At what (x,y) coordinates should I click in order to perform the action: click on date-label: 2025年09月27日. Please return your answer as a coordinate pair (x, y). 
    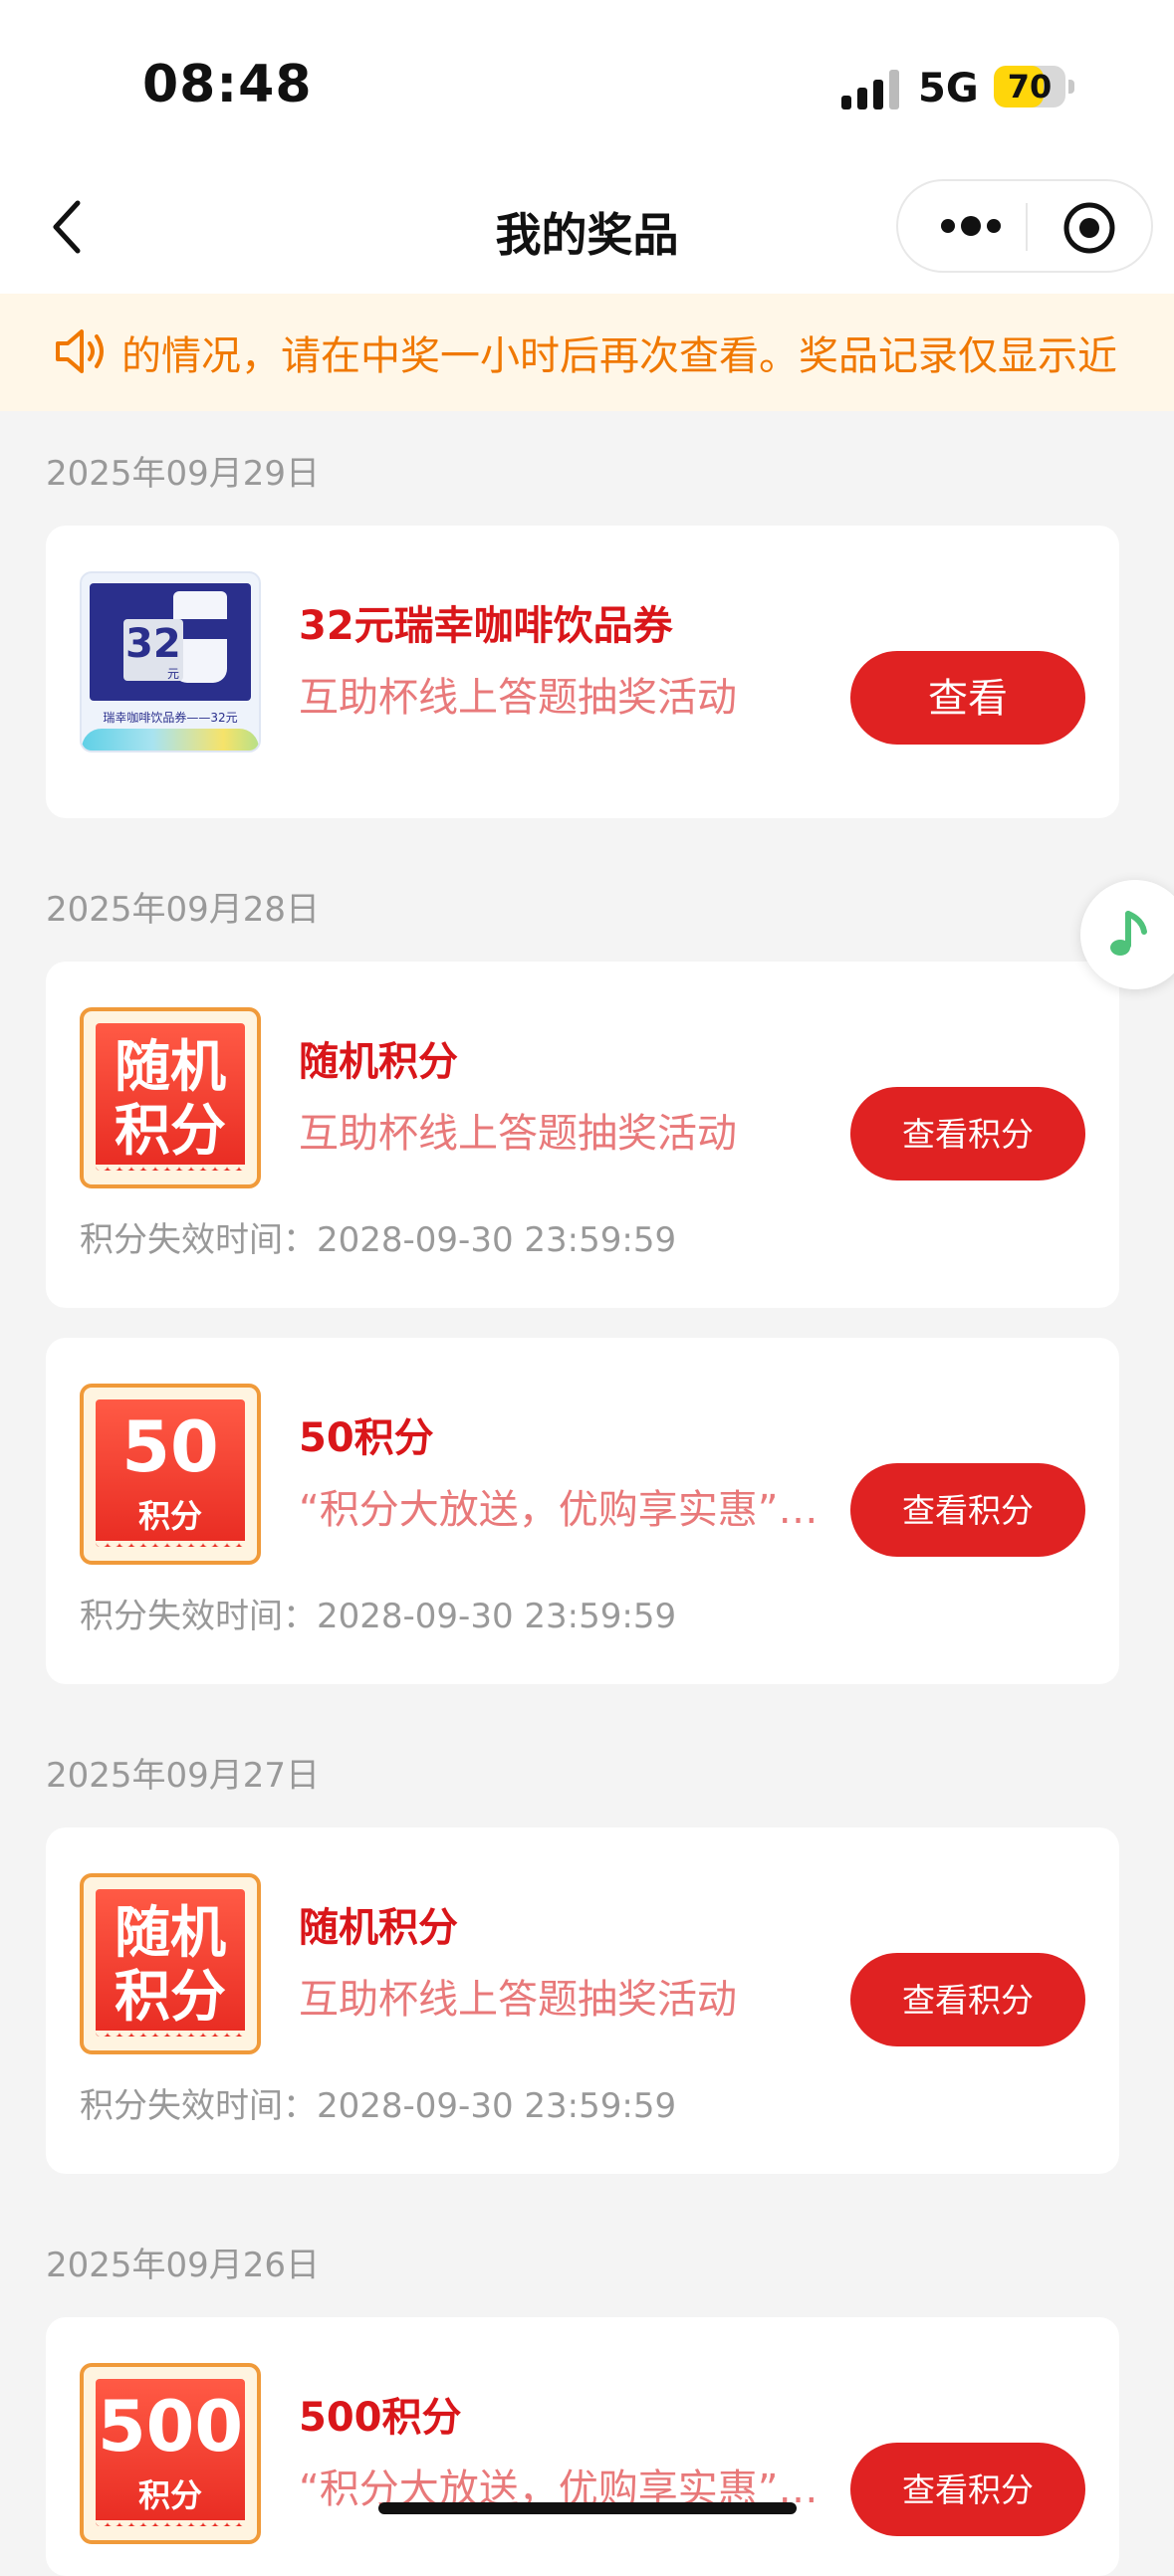
    Looking at the image, I should click on (183, 1776).